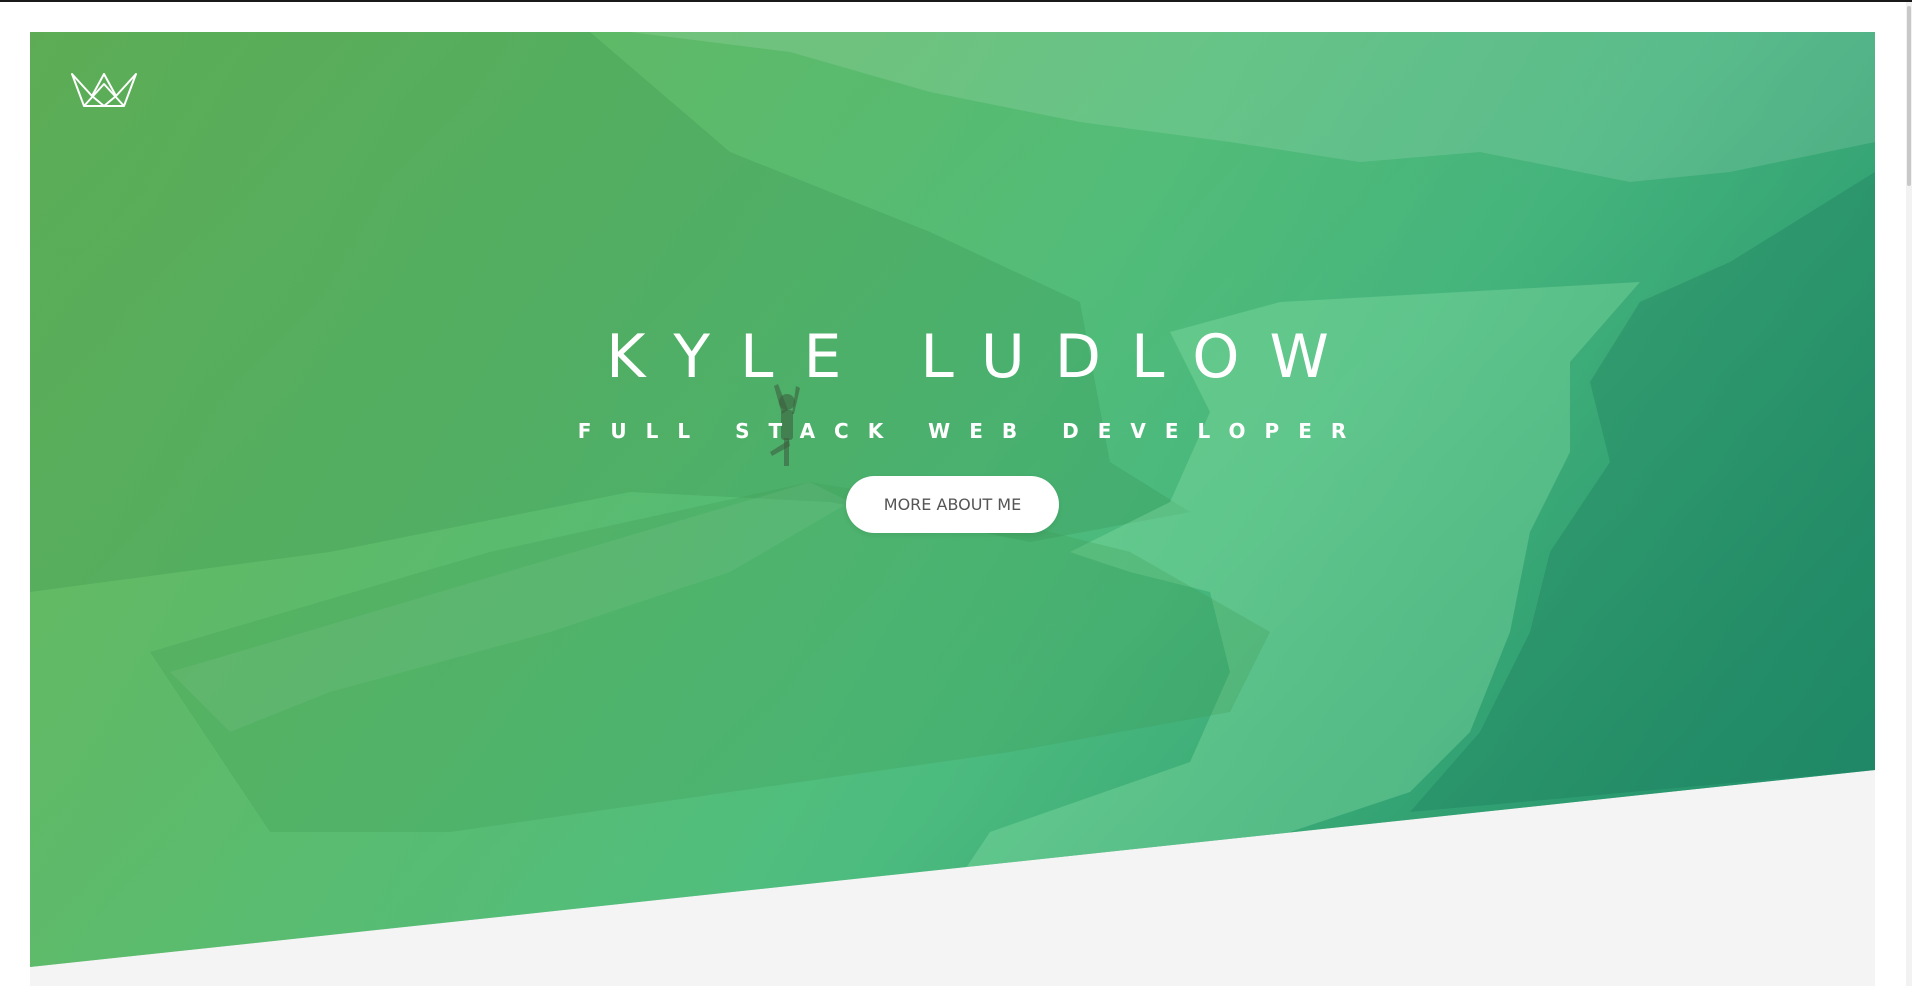 This screenshot has height=986, width=1912. I want to click on hero-title: KYLE LUDLOW, so click(982, 357).